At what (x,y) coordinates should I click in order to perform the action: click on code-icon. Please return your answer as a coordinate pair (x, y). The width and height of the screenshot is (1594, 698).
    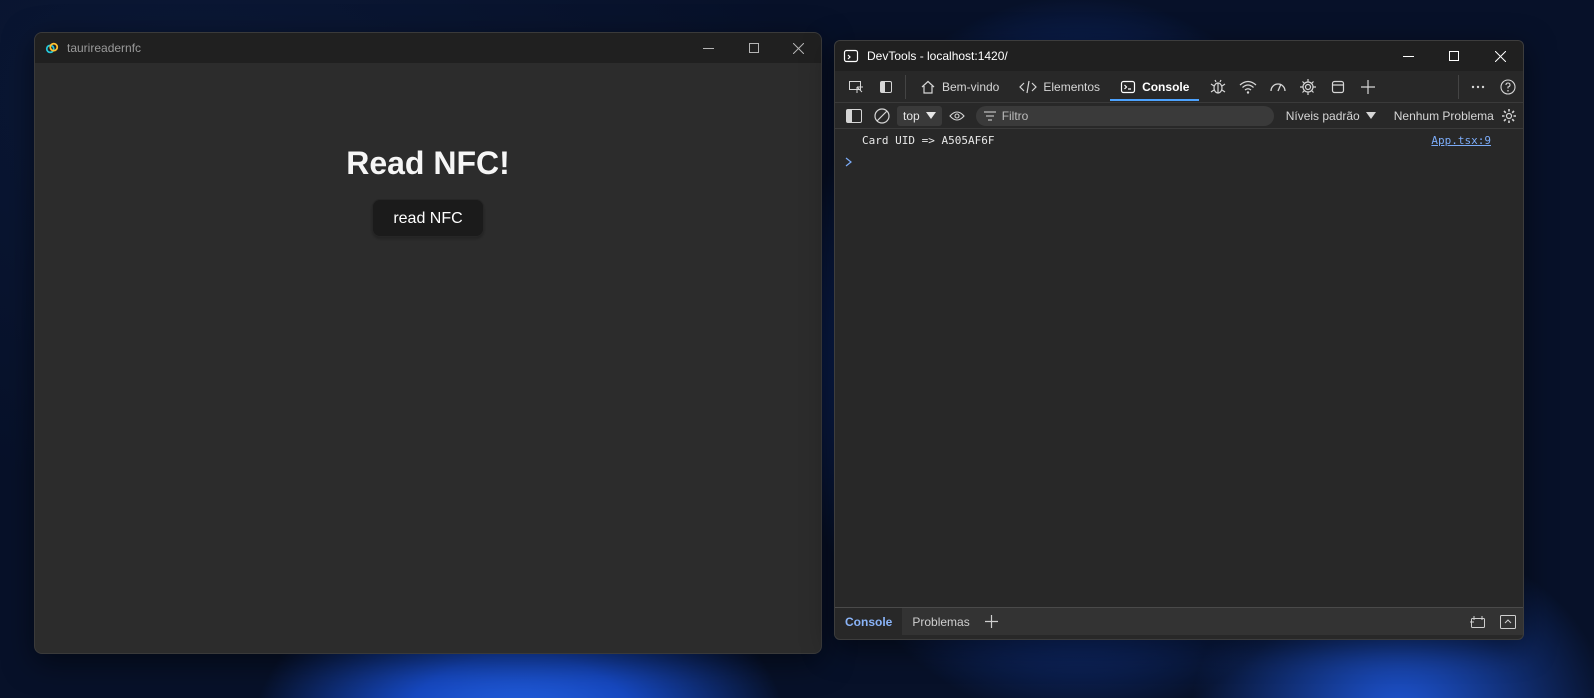
    Looking at the image, I should click on (1028, 86).